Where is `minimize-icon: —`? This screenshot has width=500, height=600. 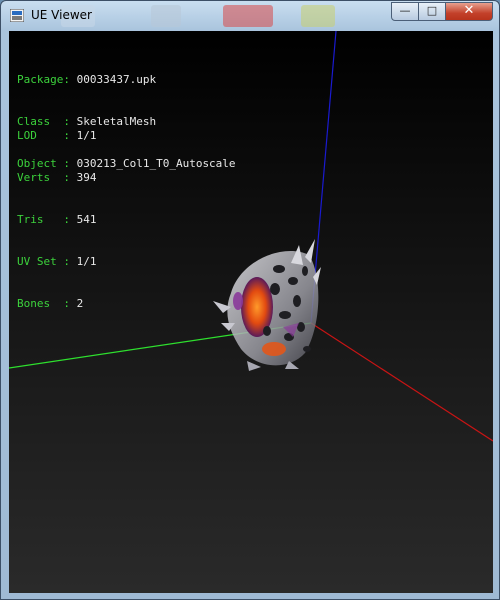 minimize-icon: — is located at coordinates (405, 10).